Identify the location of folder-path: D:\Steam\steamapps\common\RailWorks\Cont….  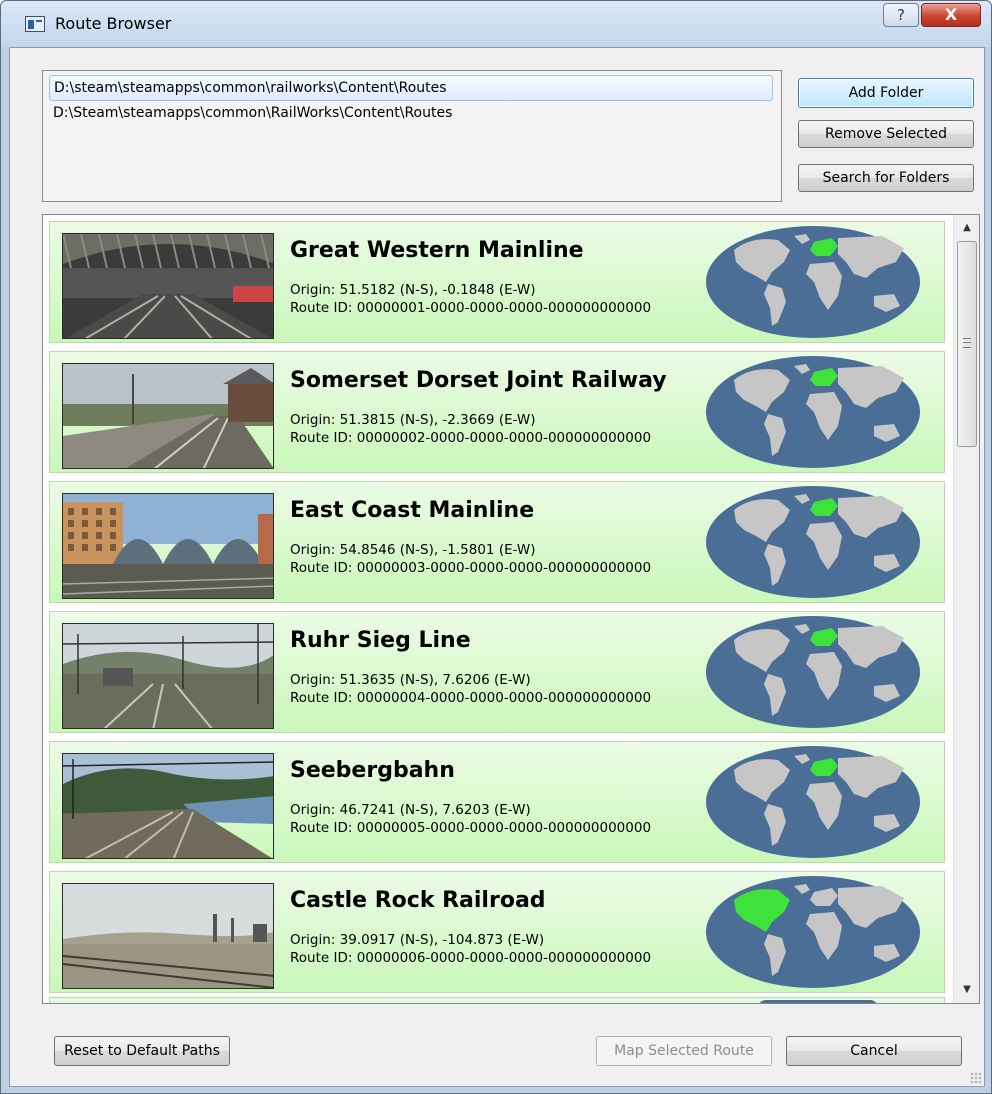
(253, 113).